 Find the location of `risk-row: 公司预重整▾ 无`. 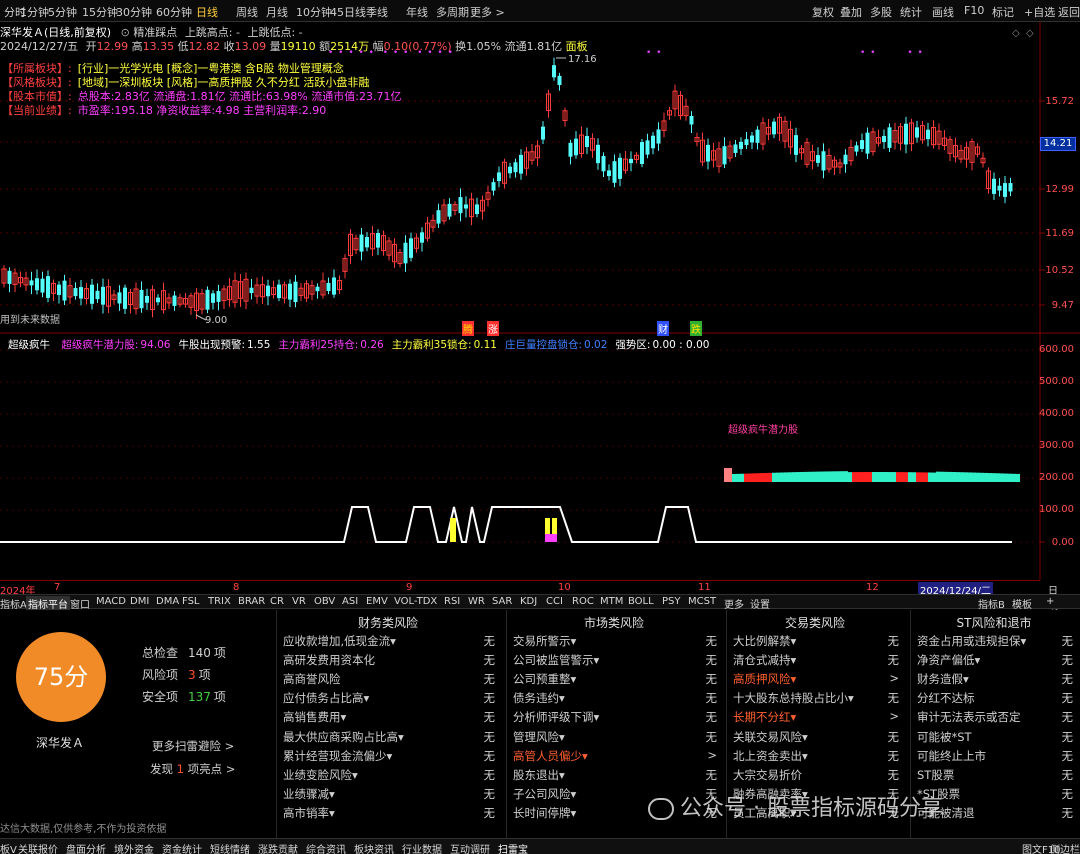

risk-row: 公司预重整▾ 无 is located at coordinates (617, 679).